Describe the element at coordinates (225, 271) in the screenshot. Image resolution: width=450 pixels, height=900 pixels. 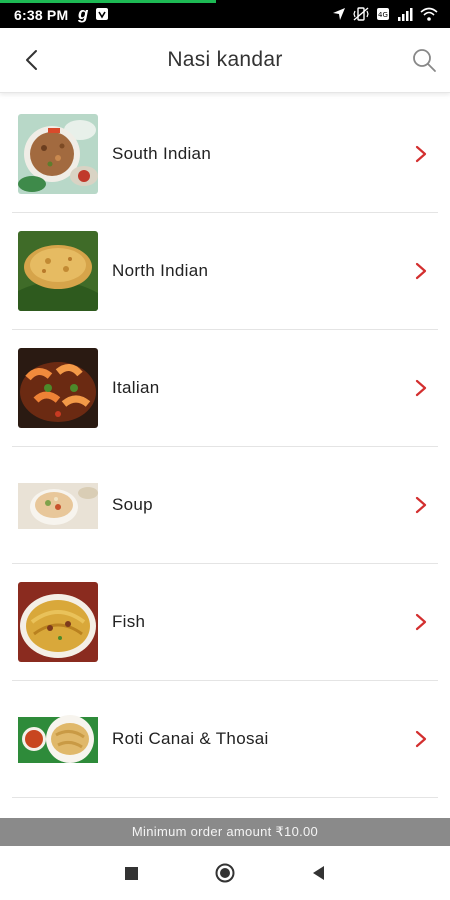
I see `category-row-north-indian: North Indian` at that location.